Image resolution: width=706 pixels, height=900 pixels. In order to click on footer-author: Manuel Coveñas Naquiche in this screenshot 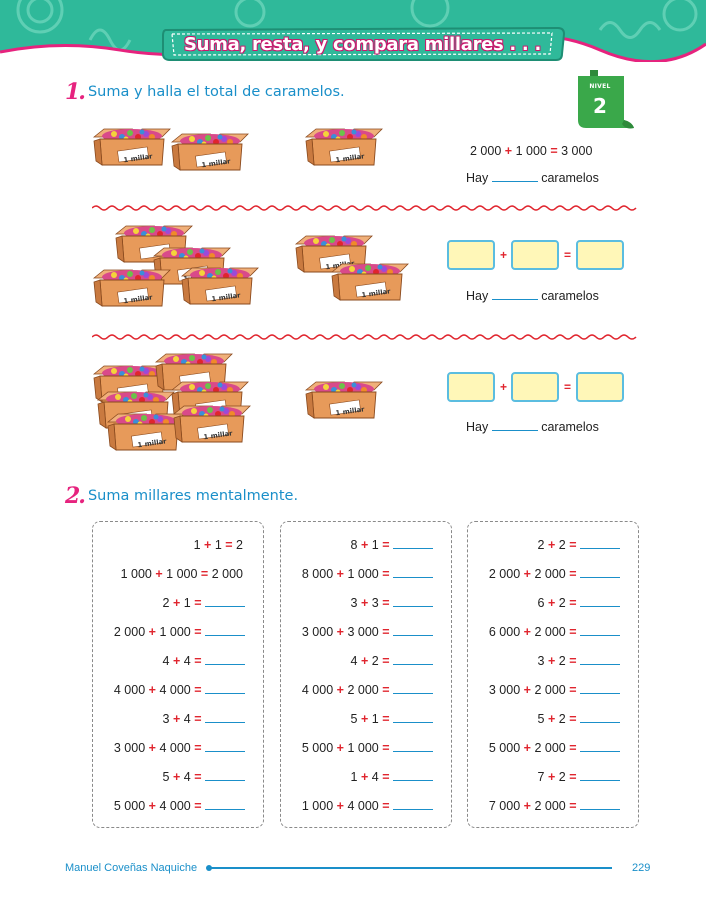, I will do `click(131, 868)`.